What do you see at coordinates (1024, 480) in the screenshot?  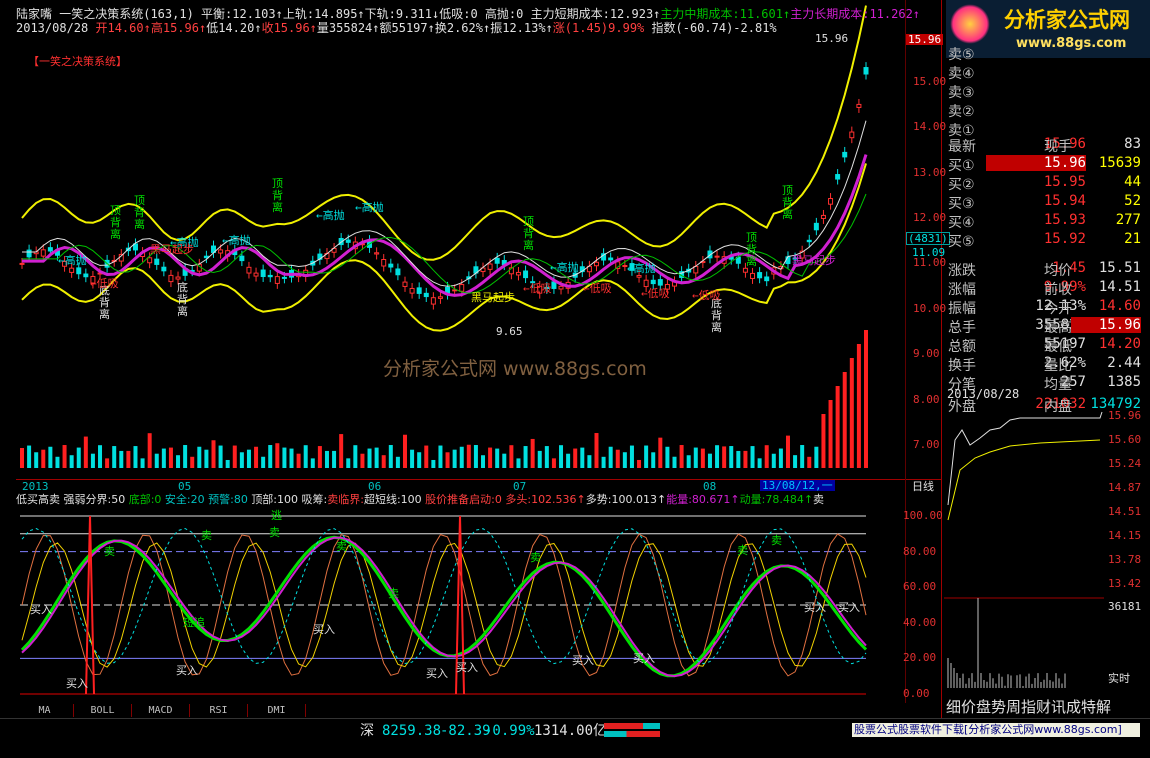 I see `mini-avg-line` at bounding box center [1024, 480].